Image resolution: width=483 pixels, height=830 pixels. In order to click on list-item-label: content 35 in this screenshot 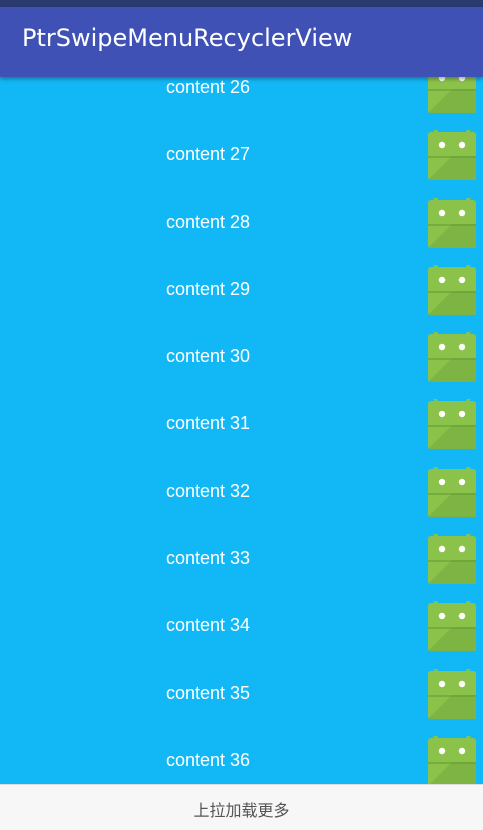, I will do `click(208, 692)`.